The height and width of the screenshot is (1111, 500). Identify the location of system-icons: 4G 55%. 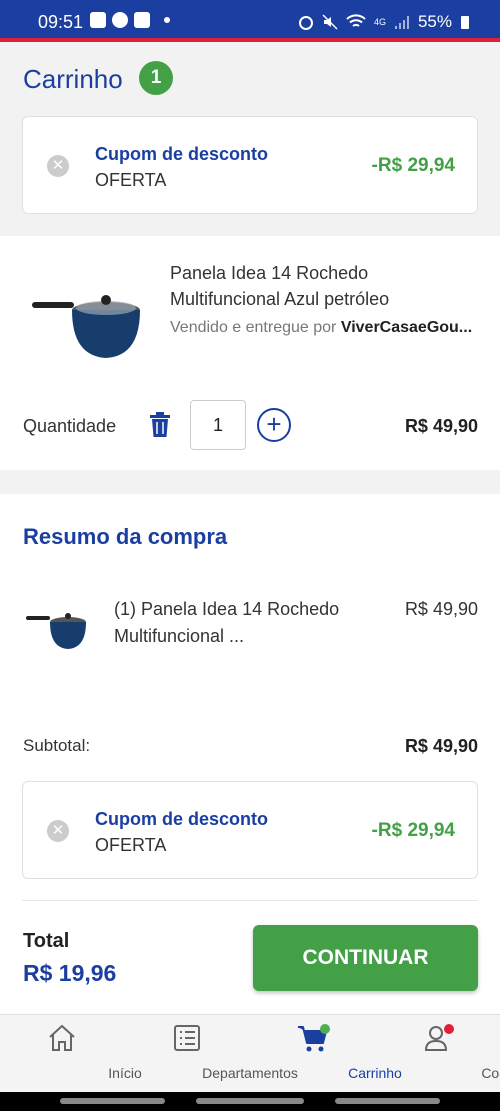
(384, 22).